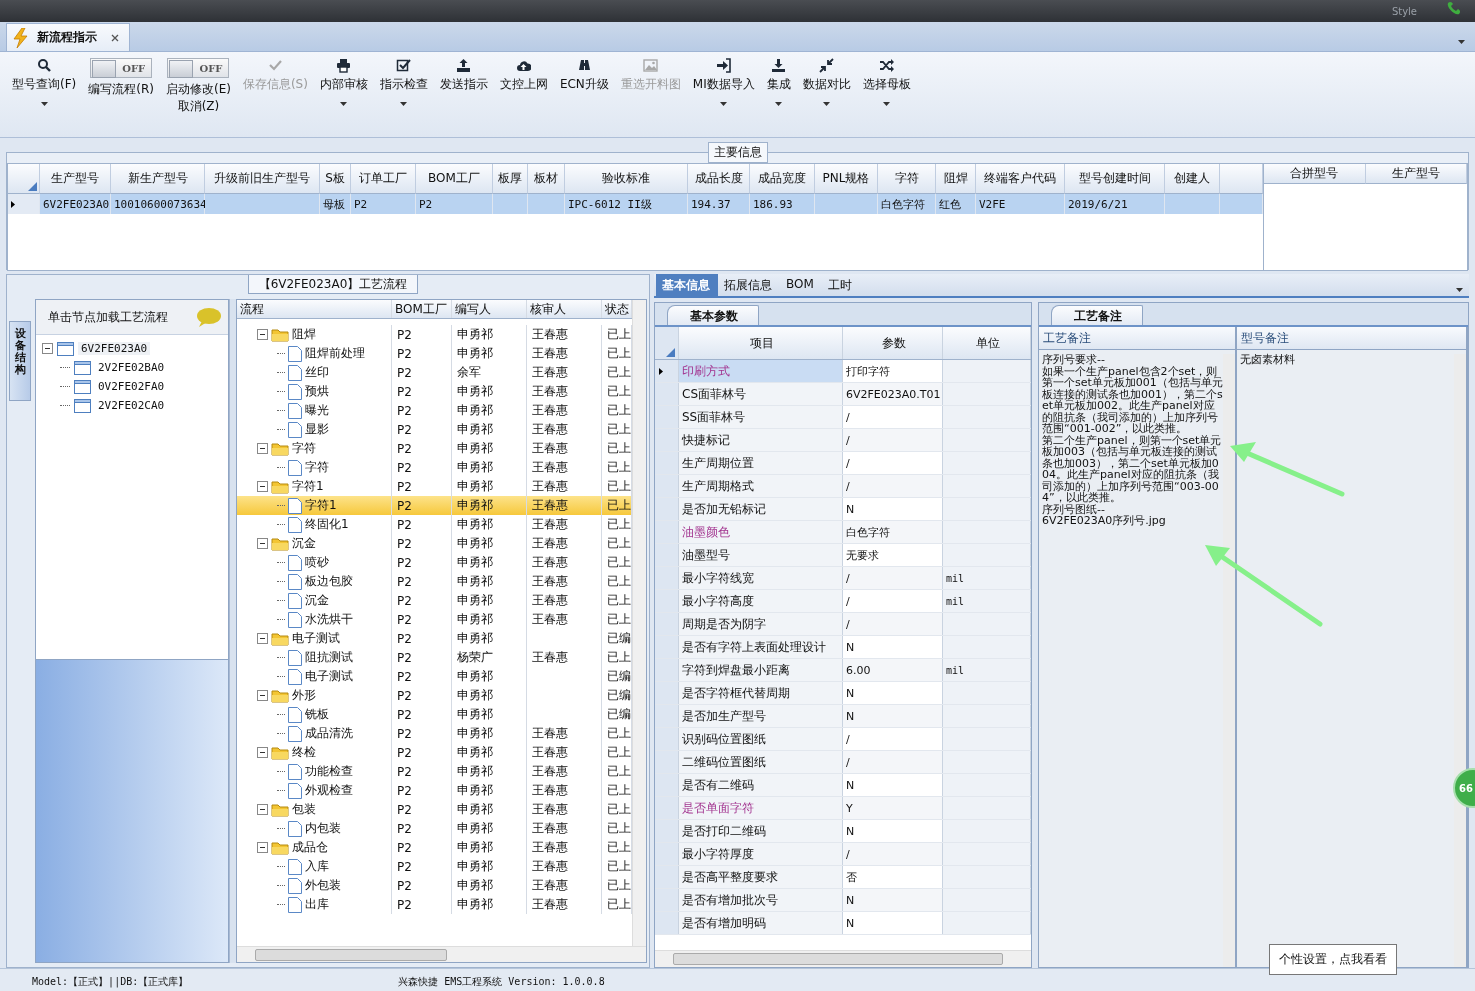  I want to click on column-header: 成品长度, so click(719, 179).